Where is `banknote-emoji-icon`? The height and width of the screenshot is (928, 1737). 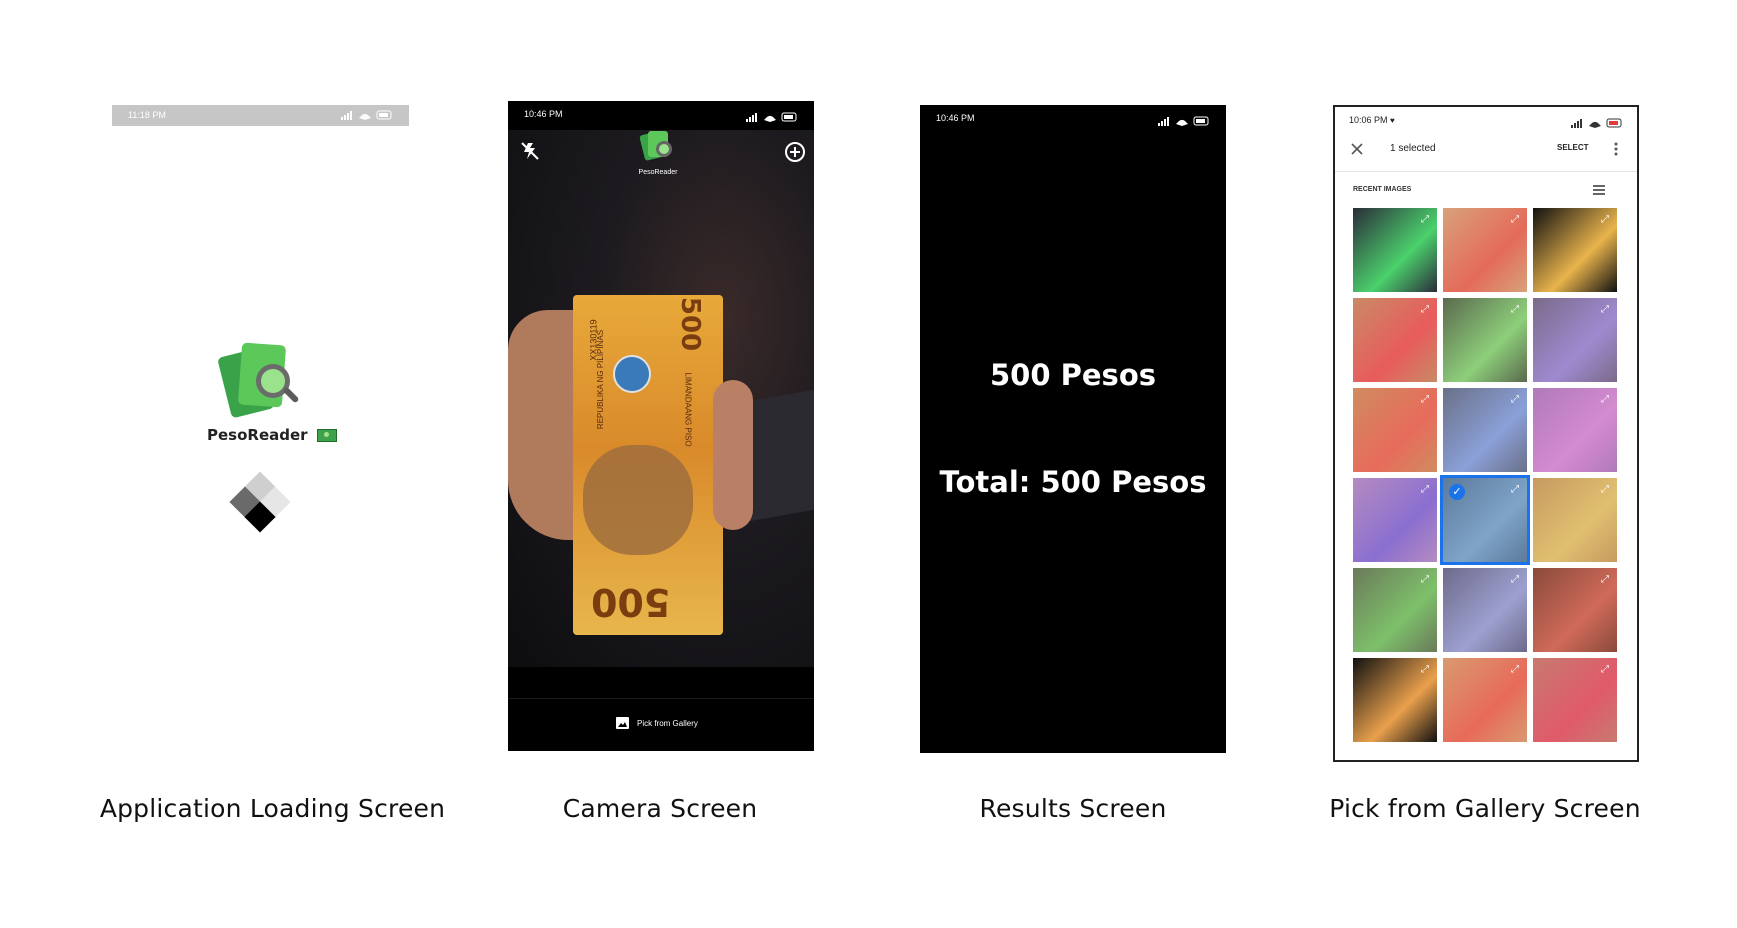 banknote-emoji-icon is located at coordinates (326, 435).